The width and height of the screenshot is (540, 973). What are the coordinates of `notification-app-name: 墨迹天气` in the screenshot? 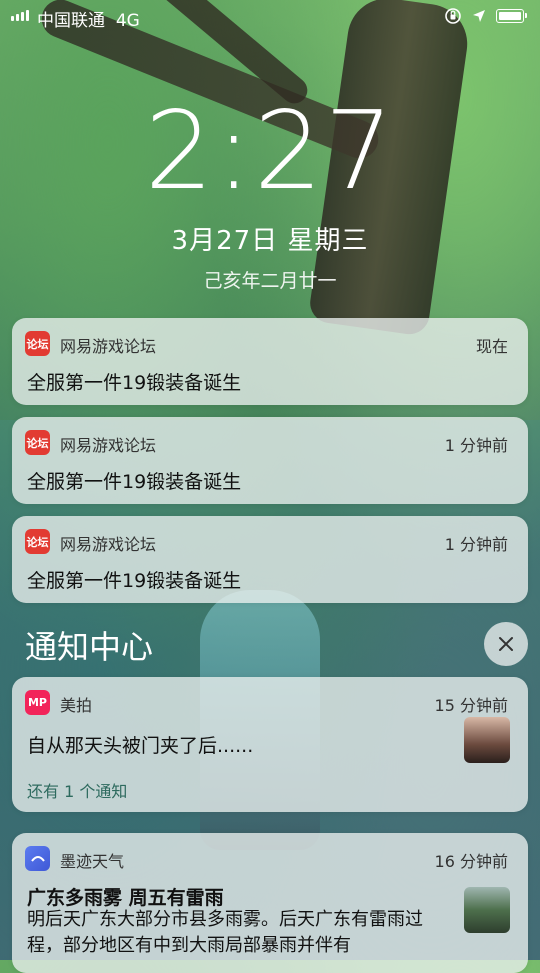 It's located at (92, 861).